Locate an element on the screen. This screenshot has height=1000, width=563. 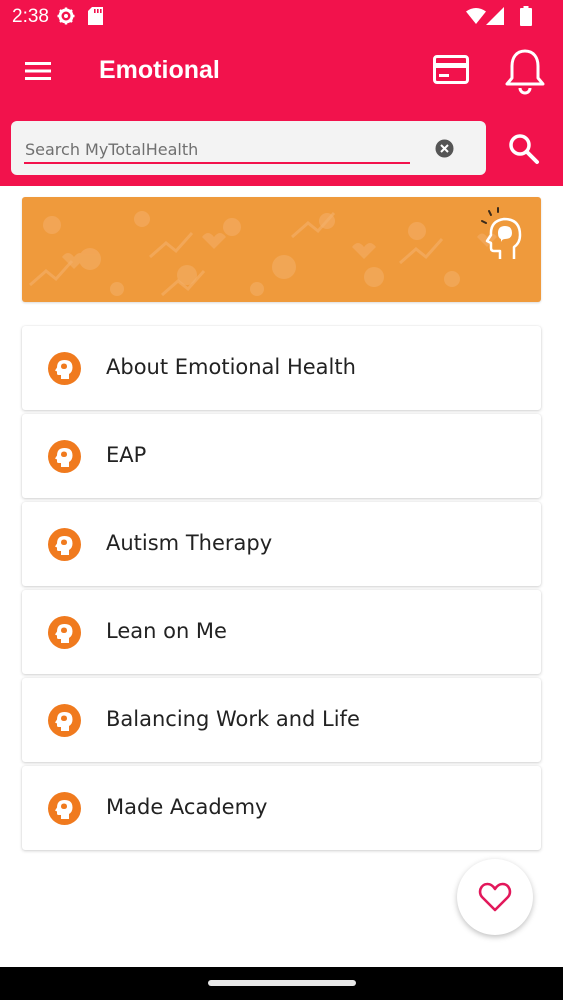
search-button is located at coordinates (524, 151).